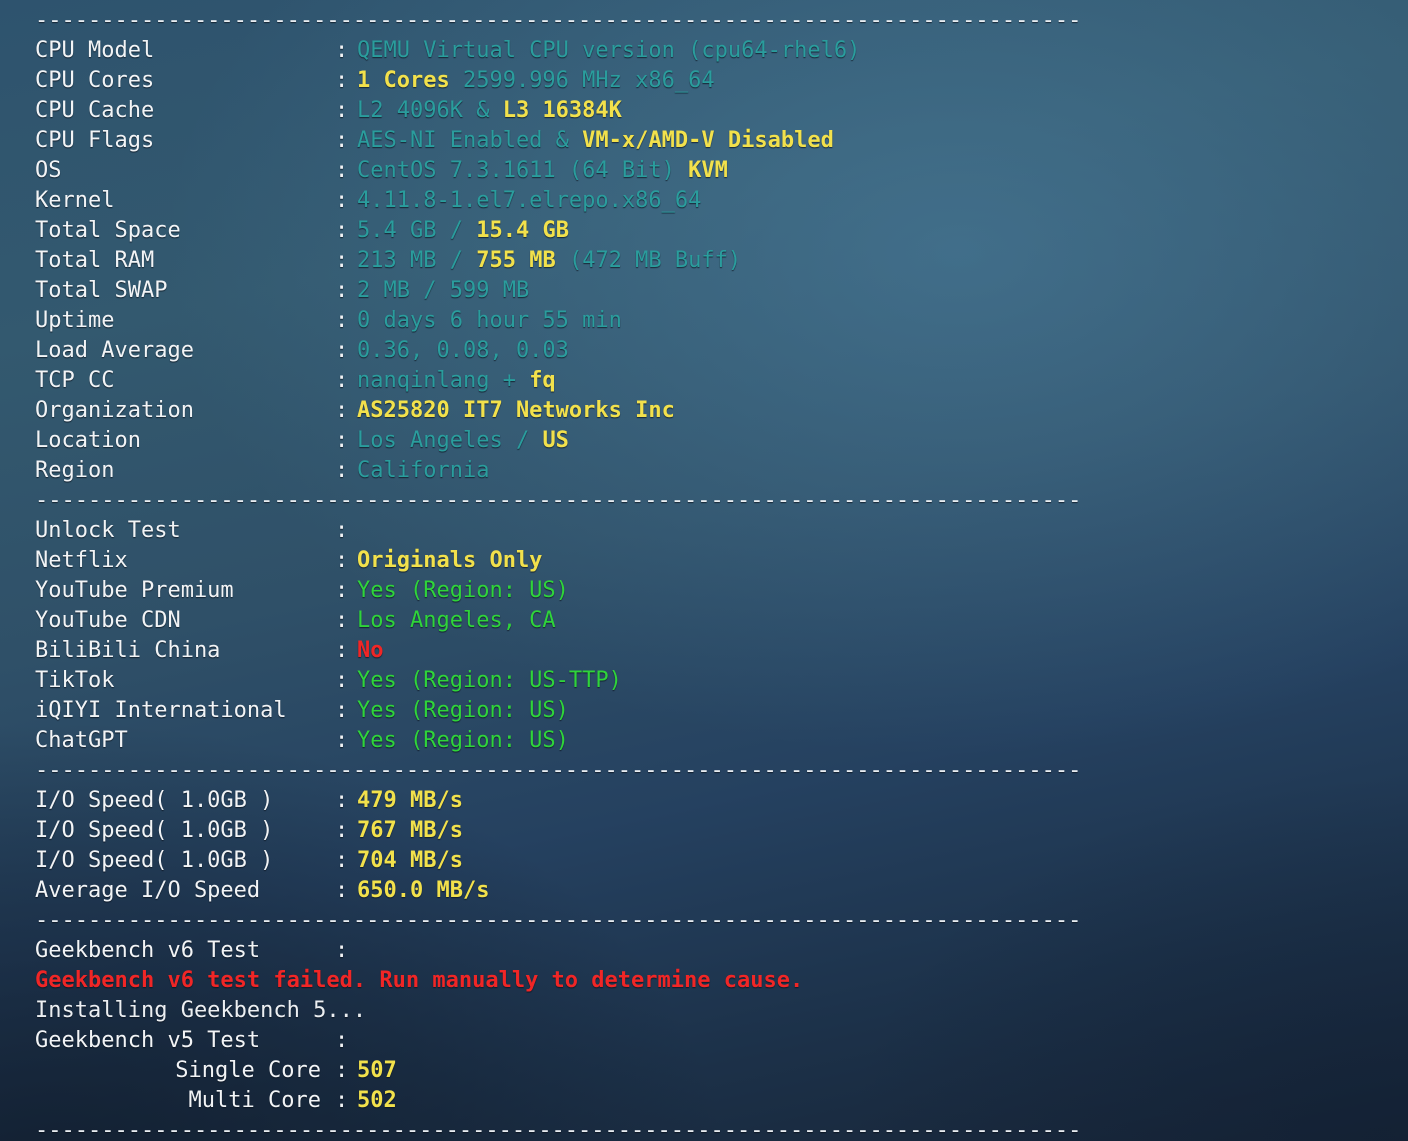 The width and height of the screenshot is (1408, 1141). I want to click on row-label: Average I/O Speed, so click(148, 890).